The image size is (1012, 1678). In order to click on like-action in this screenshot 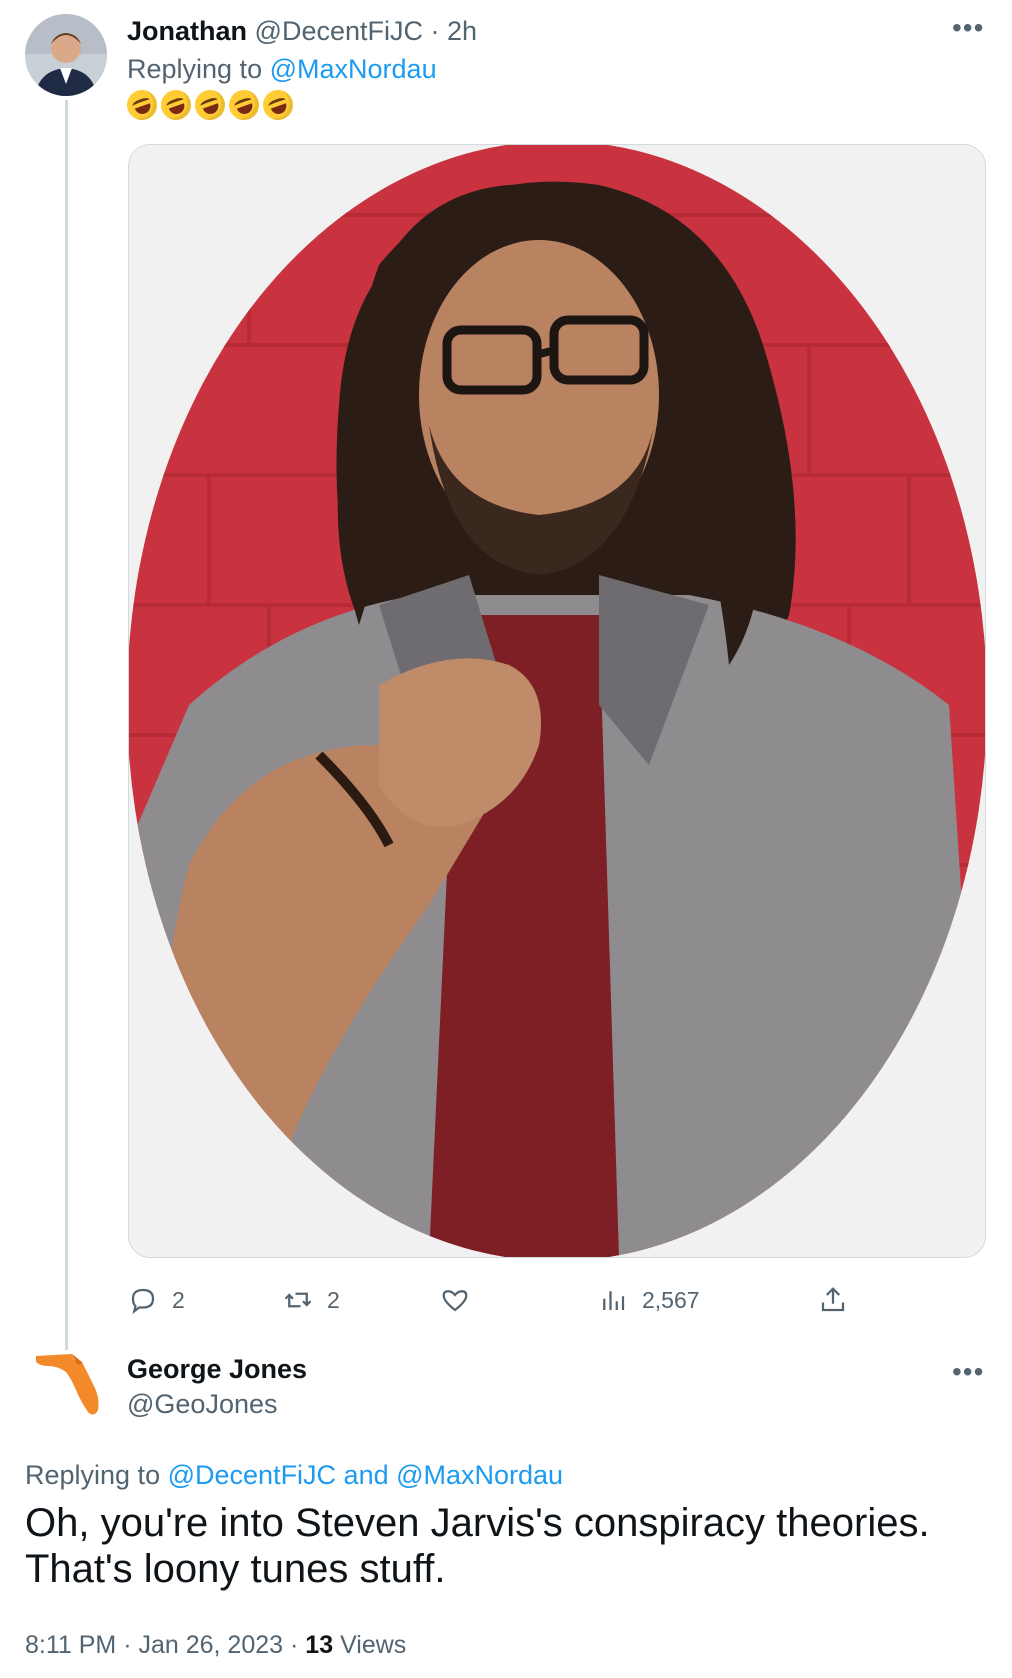, I will do `click(462, 1300)`.